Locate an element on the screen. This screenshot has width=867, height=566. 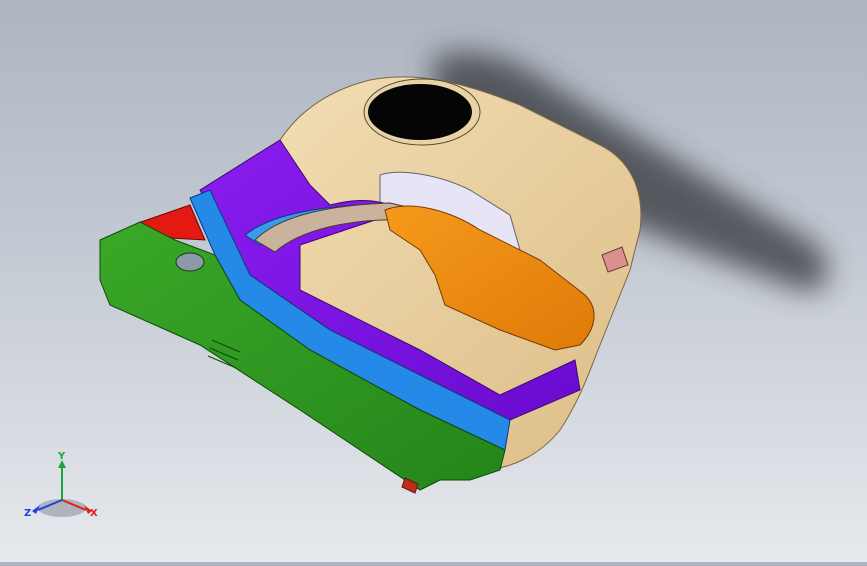
hole-interior is located at coordinates (420, 112).